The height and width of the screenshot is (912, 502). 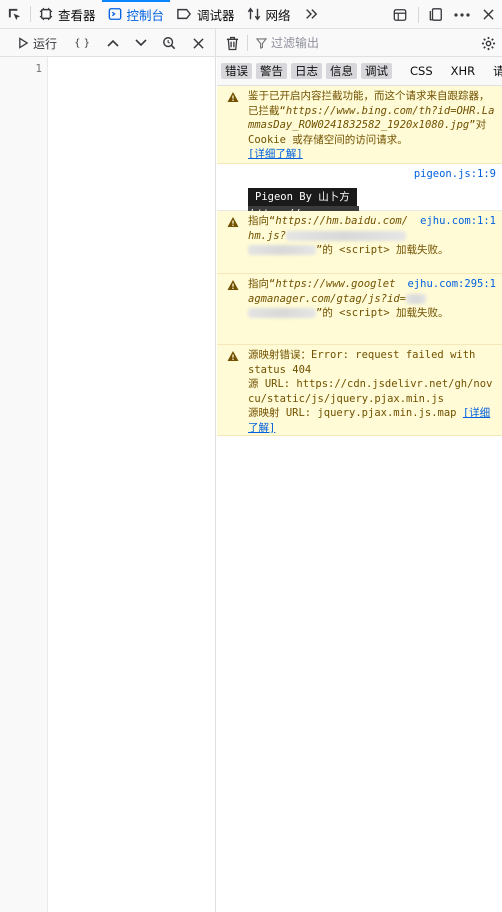 What do you see at coordinates (488, 43) in the screenshot?
I see `console-settings-gear-icon` at bounding box center [488, 43].